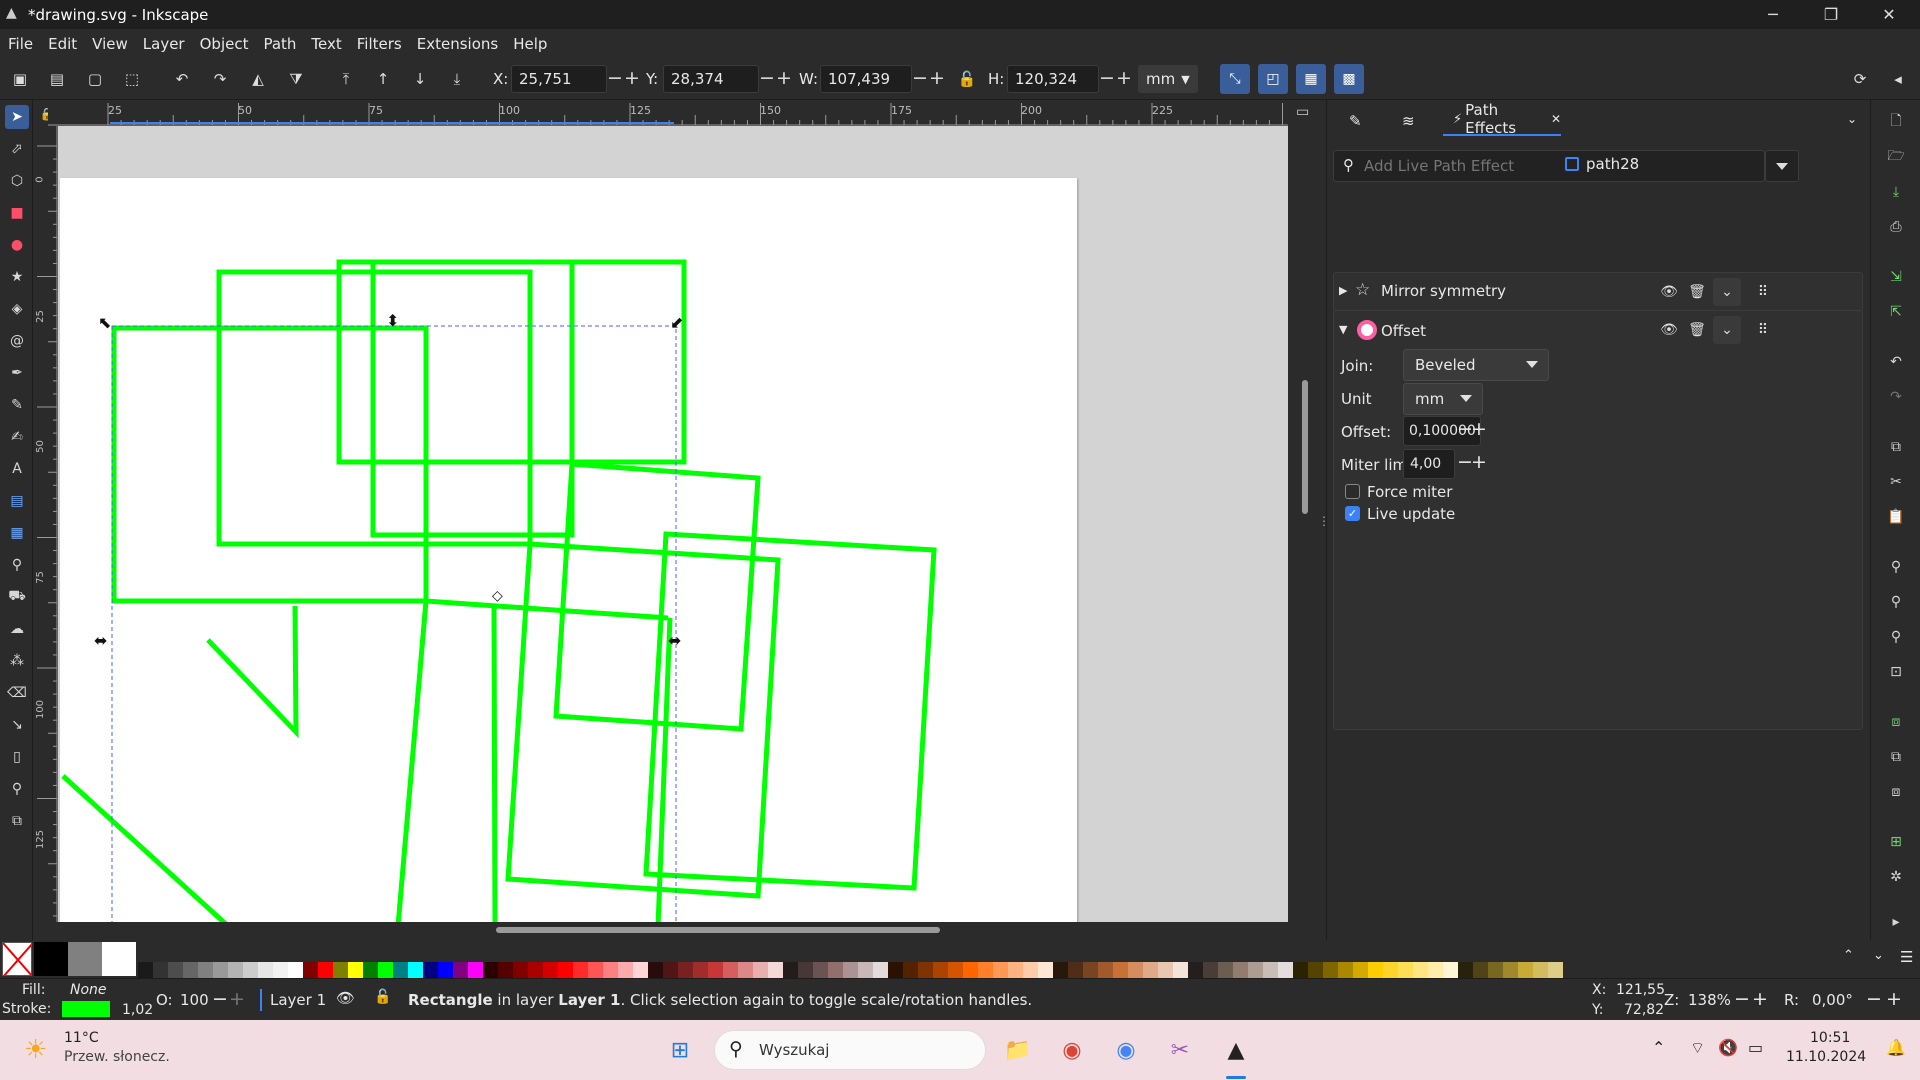  What do you see at coordinates (62, 44) in the screenshot?
I see `menu-edit: Edit` at bounding box center [62, 44].